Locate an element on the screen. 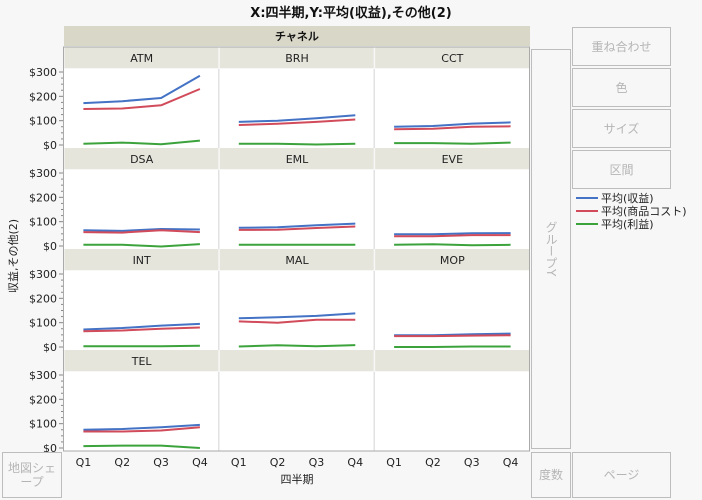 This screenshot has width=702, height=500. interval-drop-zone: 区間 is located at coordinates (621, 169).